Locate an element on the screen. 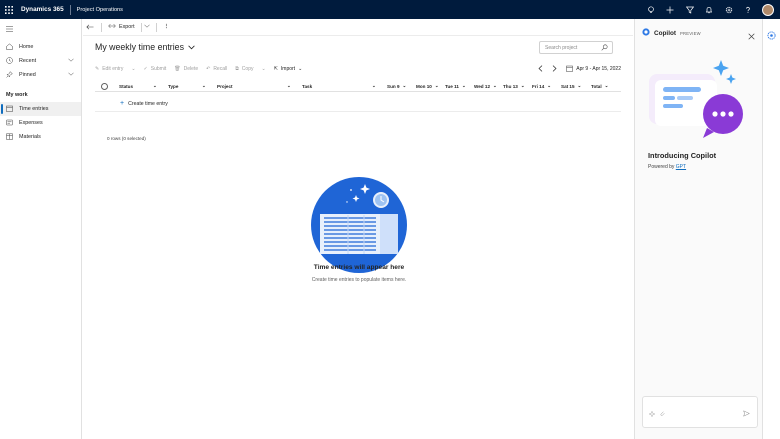 This screenshot has height=439, width=780. chevron-left-icon is located at coordinates (540, 69).